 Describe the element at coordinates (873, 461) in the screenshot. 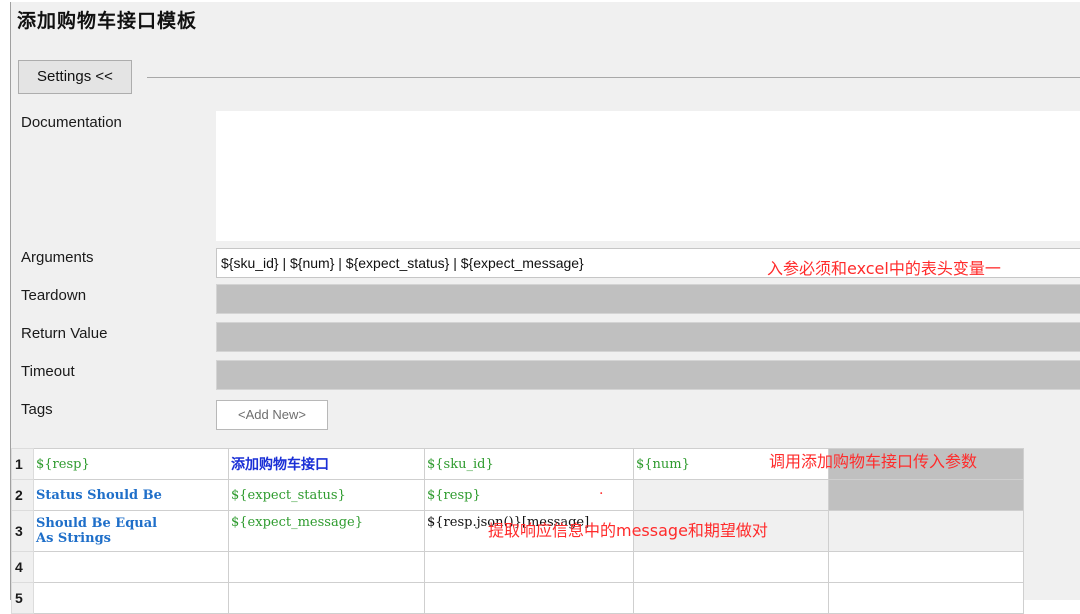

I see `call-annotation: 调用添加购物车接口传入参数` at that location.